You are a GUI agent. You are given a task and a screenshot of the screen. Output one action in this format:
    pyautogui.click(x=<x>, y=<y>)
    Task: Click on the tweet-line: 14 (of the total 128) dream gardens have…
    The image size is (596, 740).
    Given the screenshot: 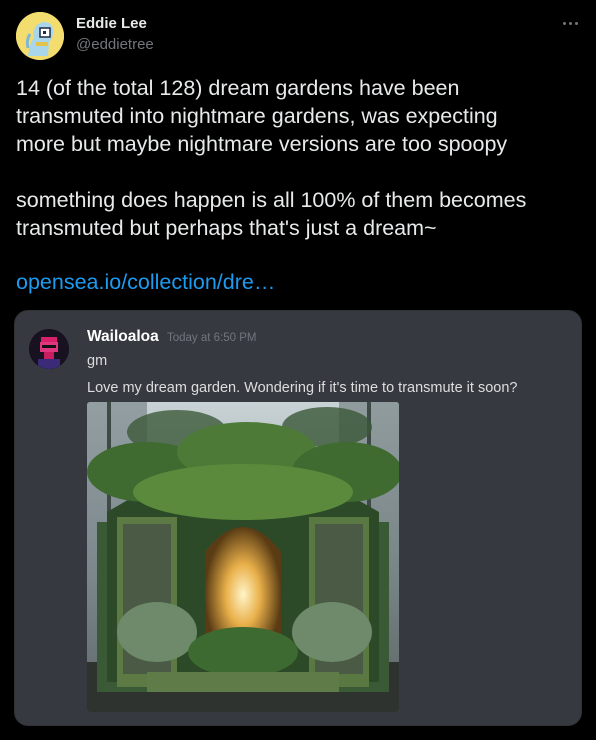 What is the action you would take?
    pyautogui.click(x=238, y=88)
    